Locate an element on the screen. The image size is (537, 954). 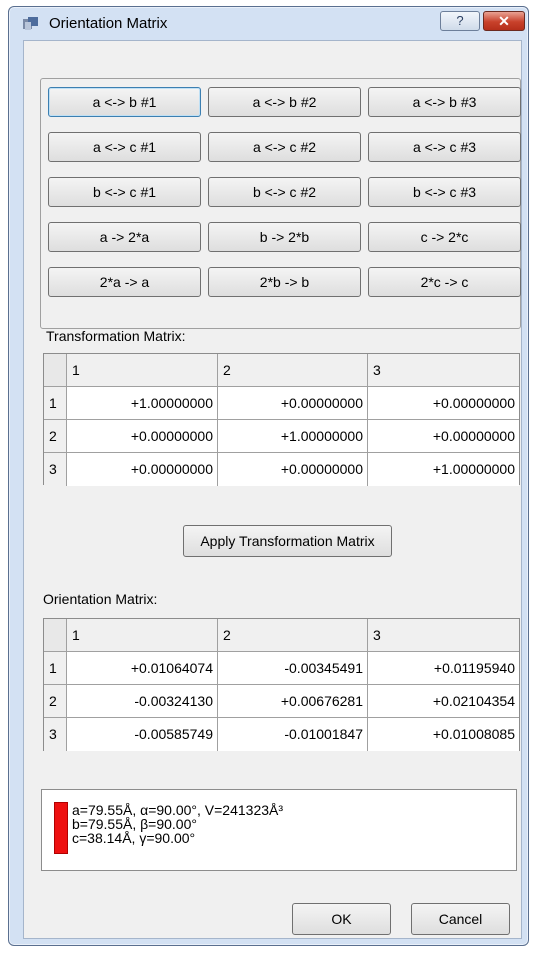
table-row: 2 -0.00324130 +0.00676281 +0.02104354 is located at coordinates (281, 701).